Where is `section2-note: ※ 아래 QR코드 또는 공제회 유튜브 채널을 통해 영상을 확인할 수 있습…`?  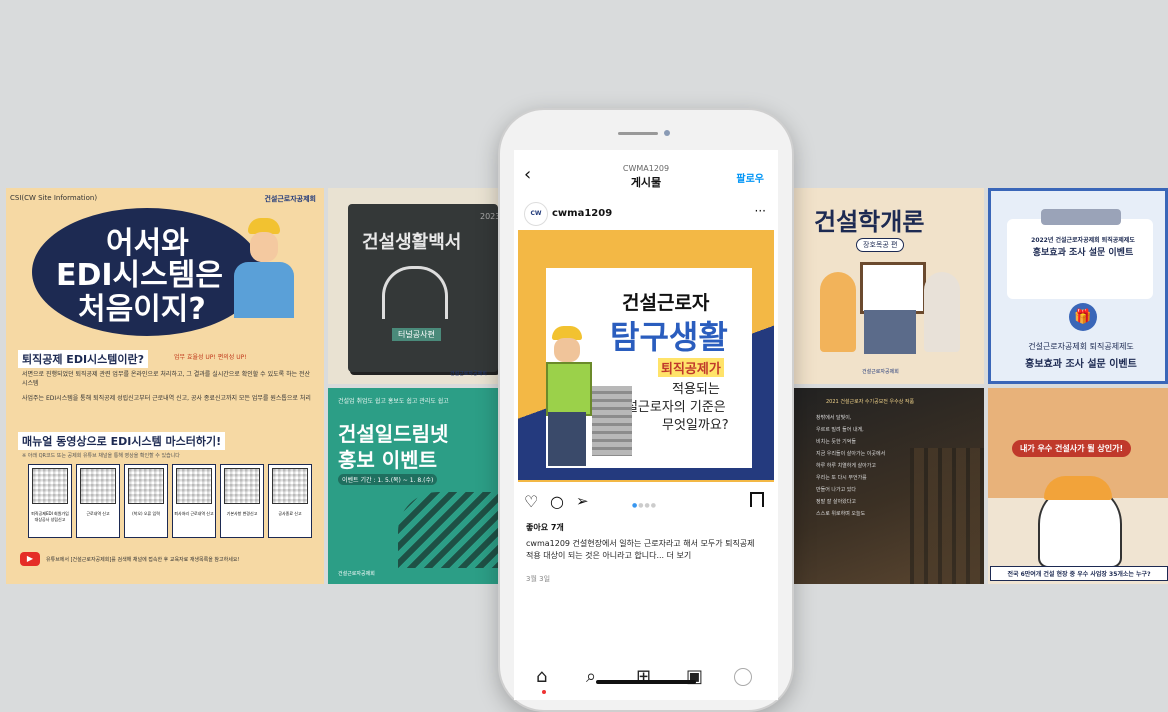 section2-note: ※ 아래 QR코드 또는 공제회 유튜브 채널을 통해 영상을 확인할 수 있습… is located at coordinates (101, 456).